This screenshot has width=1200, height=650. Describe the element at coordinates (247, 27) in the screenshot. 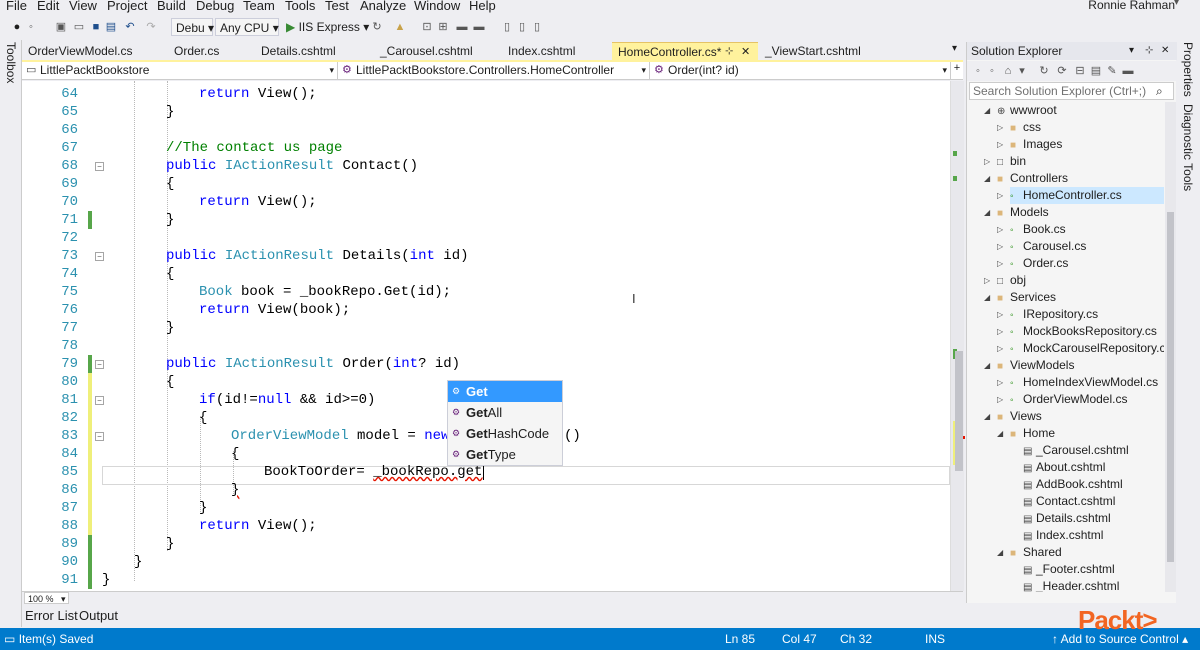

I see `platform-dropdown: Any CPU ▾` at that location.